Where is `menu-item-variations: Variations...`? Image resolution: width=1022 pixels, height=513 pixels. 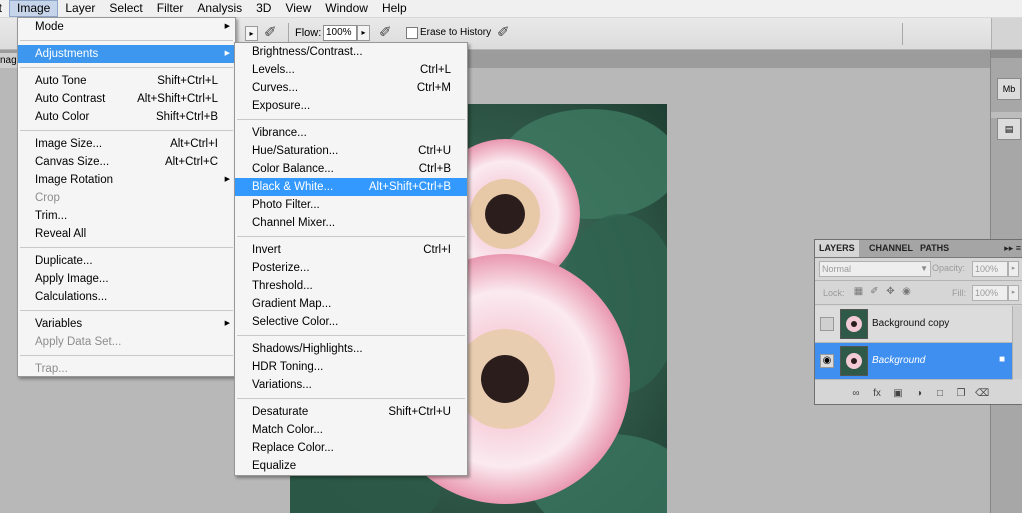
menu-item-variations: Variations... is located at coordinates (351, 385).